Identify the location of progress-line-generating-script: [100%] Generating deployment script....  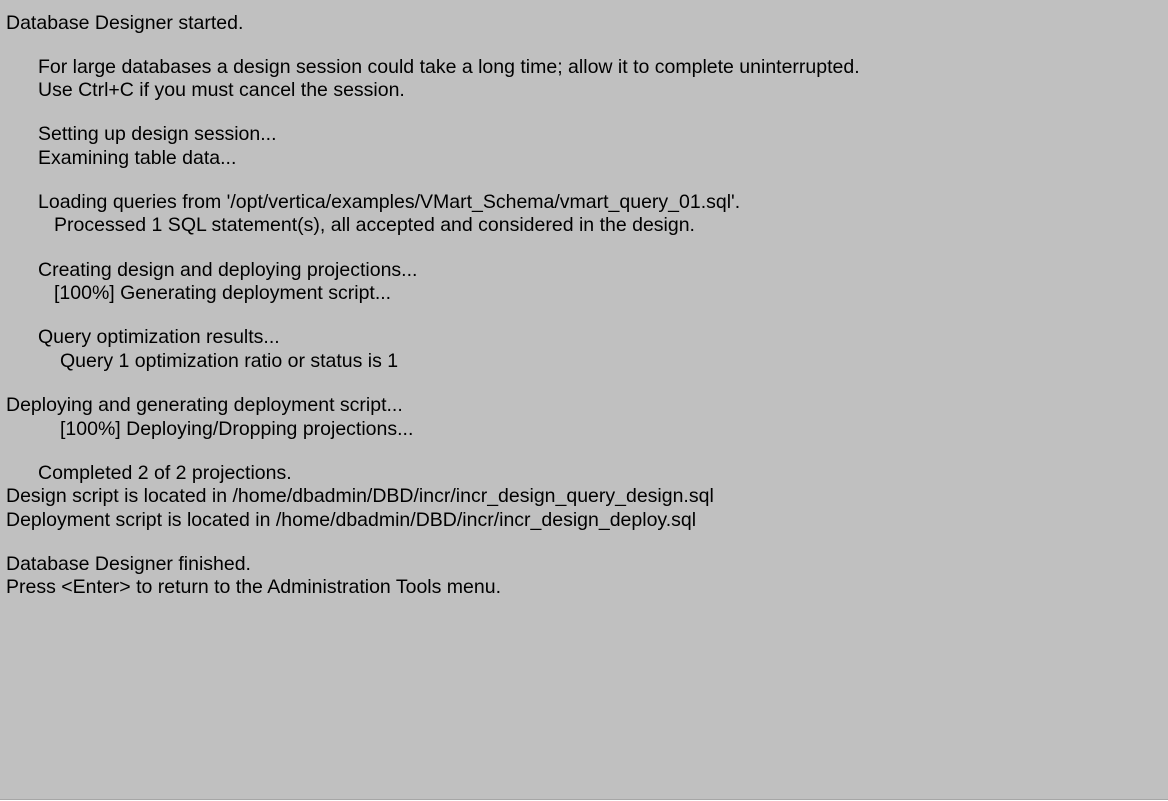
(223, 293).